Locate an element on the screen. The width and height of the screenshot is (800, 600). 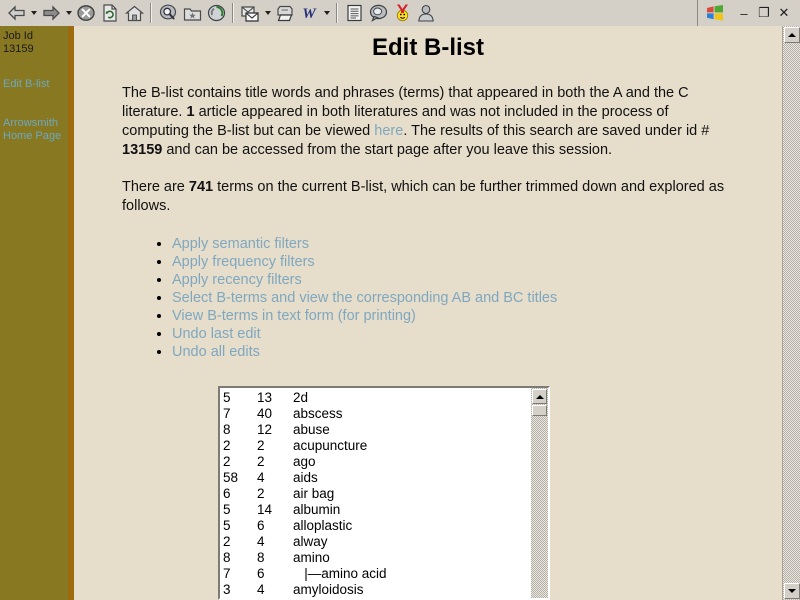
history-icon is located at coordinates (216, 13).